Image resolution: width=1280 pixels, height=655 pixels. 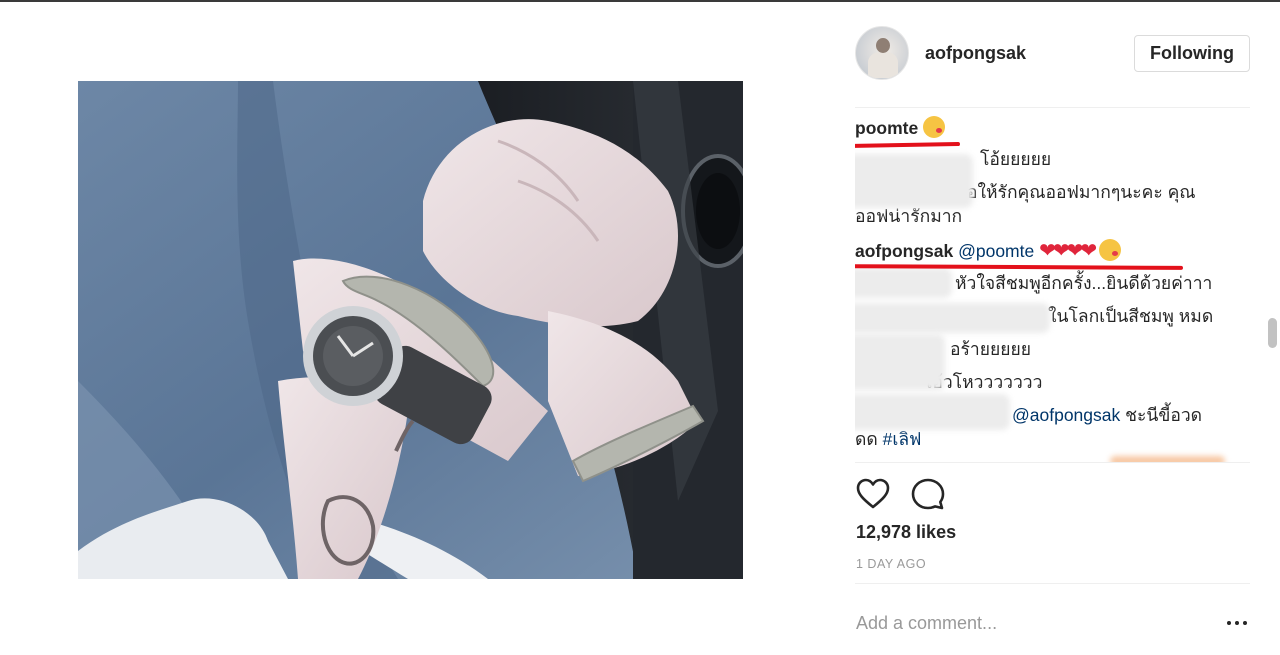 What do you see at coordinates (866, 439) in the screenshot?
I see `comment-text: ดด` at bounding box center [866, 439].